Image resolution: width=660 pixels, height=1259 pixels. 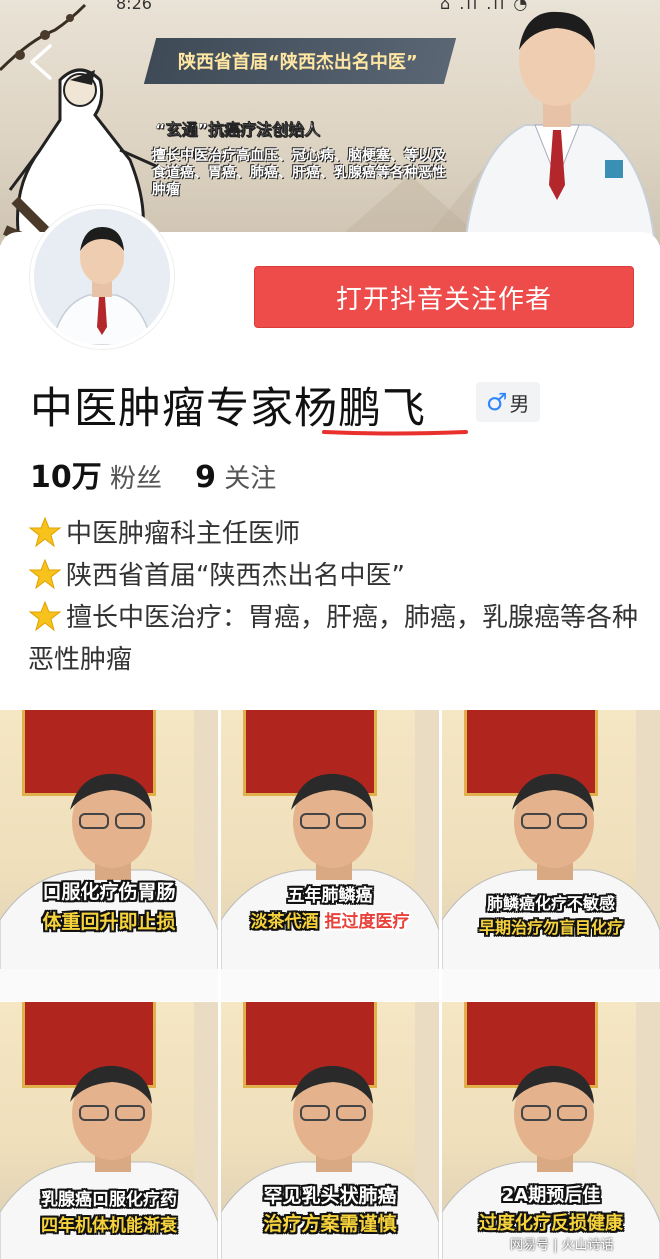 What do you see at coordinates (205, 477) in the screenshot?
I see `following-count: 9` at bounding box center [205, 477].